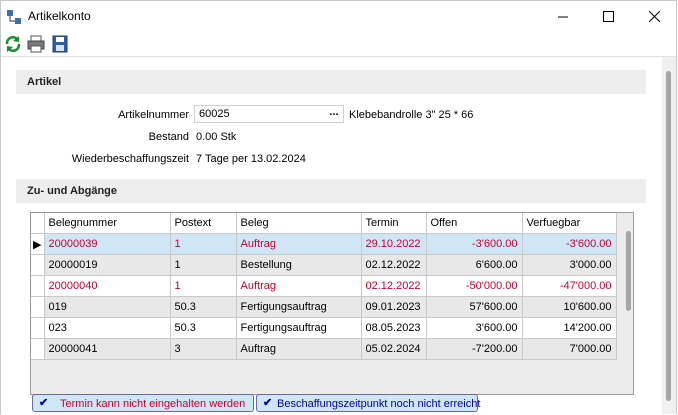 This screenshot has width=678, height=415. What do you see at coordinates (107, 328) in the screenshot?
I see `table-cell: 023` at bounding box center [107, 328].